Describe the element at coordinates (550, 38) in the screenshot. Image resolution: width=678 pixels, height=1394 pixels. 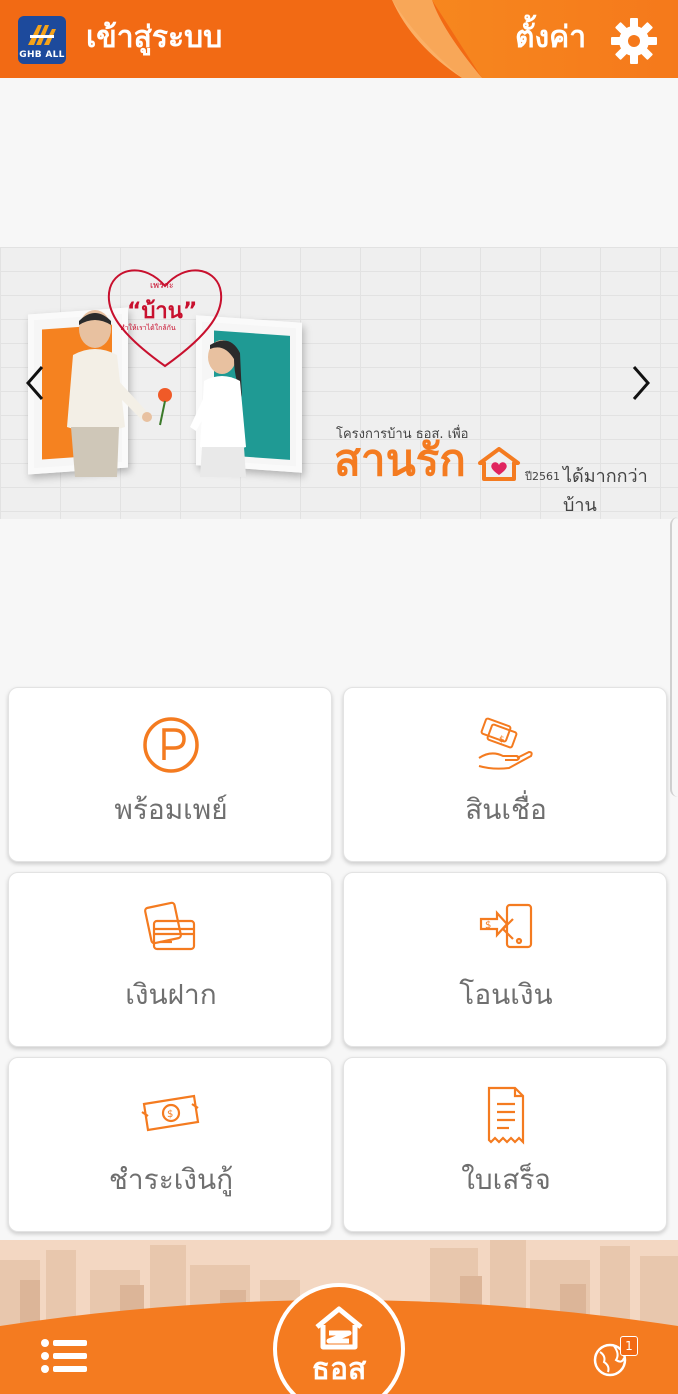
I see `settings-button: ตั้งค่า` at that location.